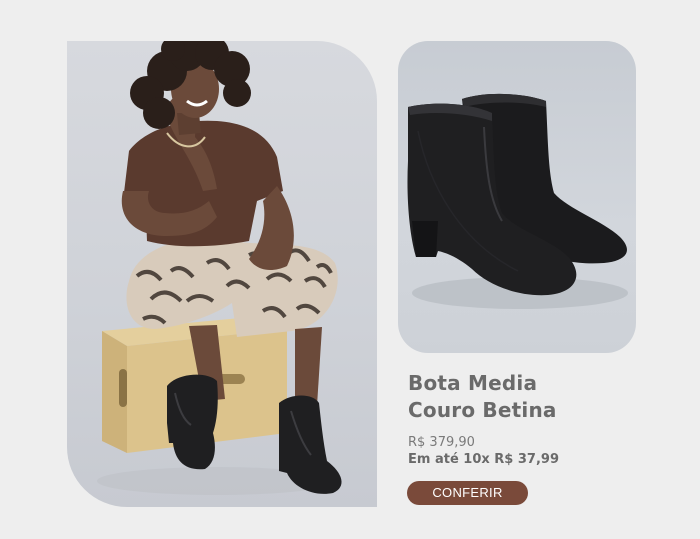  Describe the element at coordinates (473, 383) in the screenshot. I see `product-title-line1: Bota Media` at that location.